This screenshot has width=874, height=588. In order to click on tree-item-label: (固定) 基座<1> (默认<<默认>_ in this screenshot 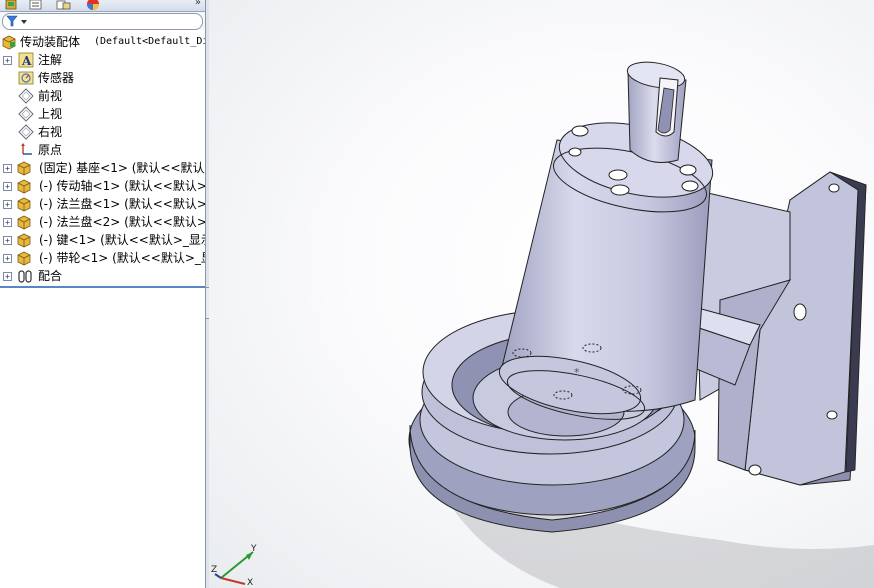, I will do `click(122, 168)`.